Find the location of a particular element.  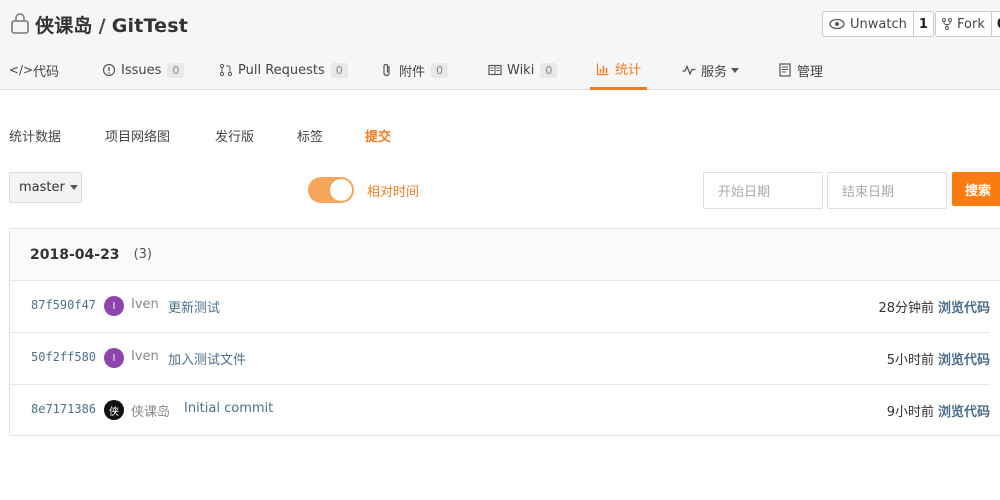

repo-title: 侠课岛 / GitTest is located at coordinates (111, 24).